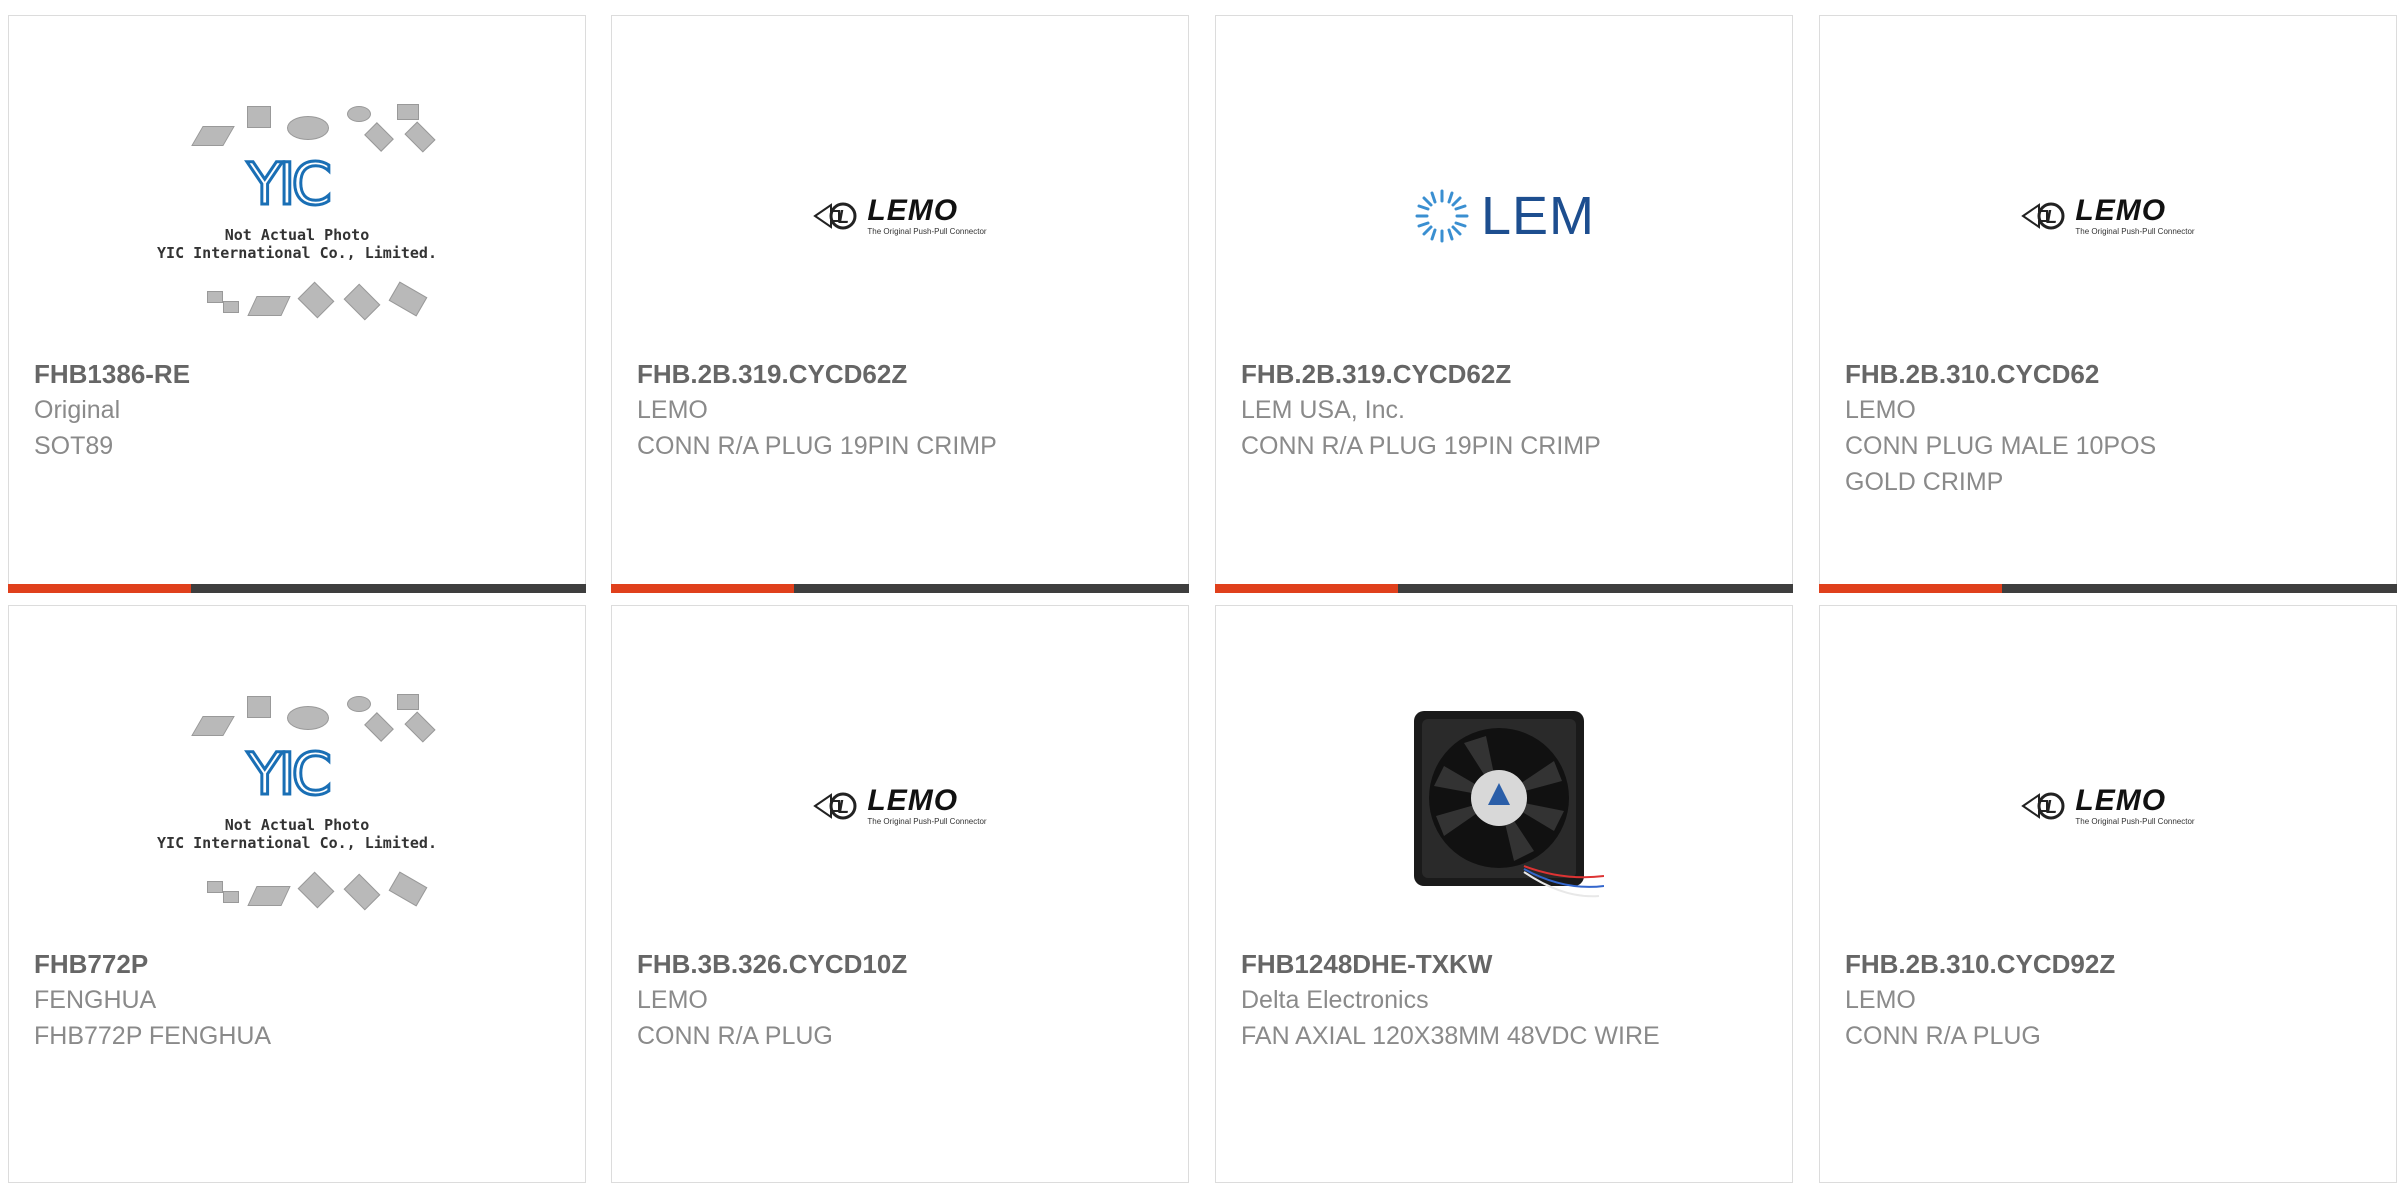  I want to click on manufacturer: FENGHUA, so click(95, 1000).